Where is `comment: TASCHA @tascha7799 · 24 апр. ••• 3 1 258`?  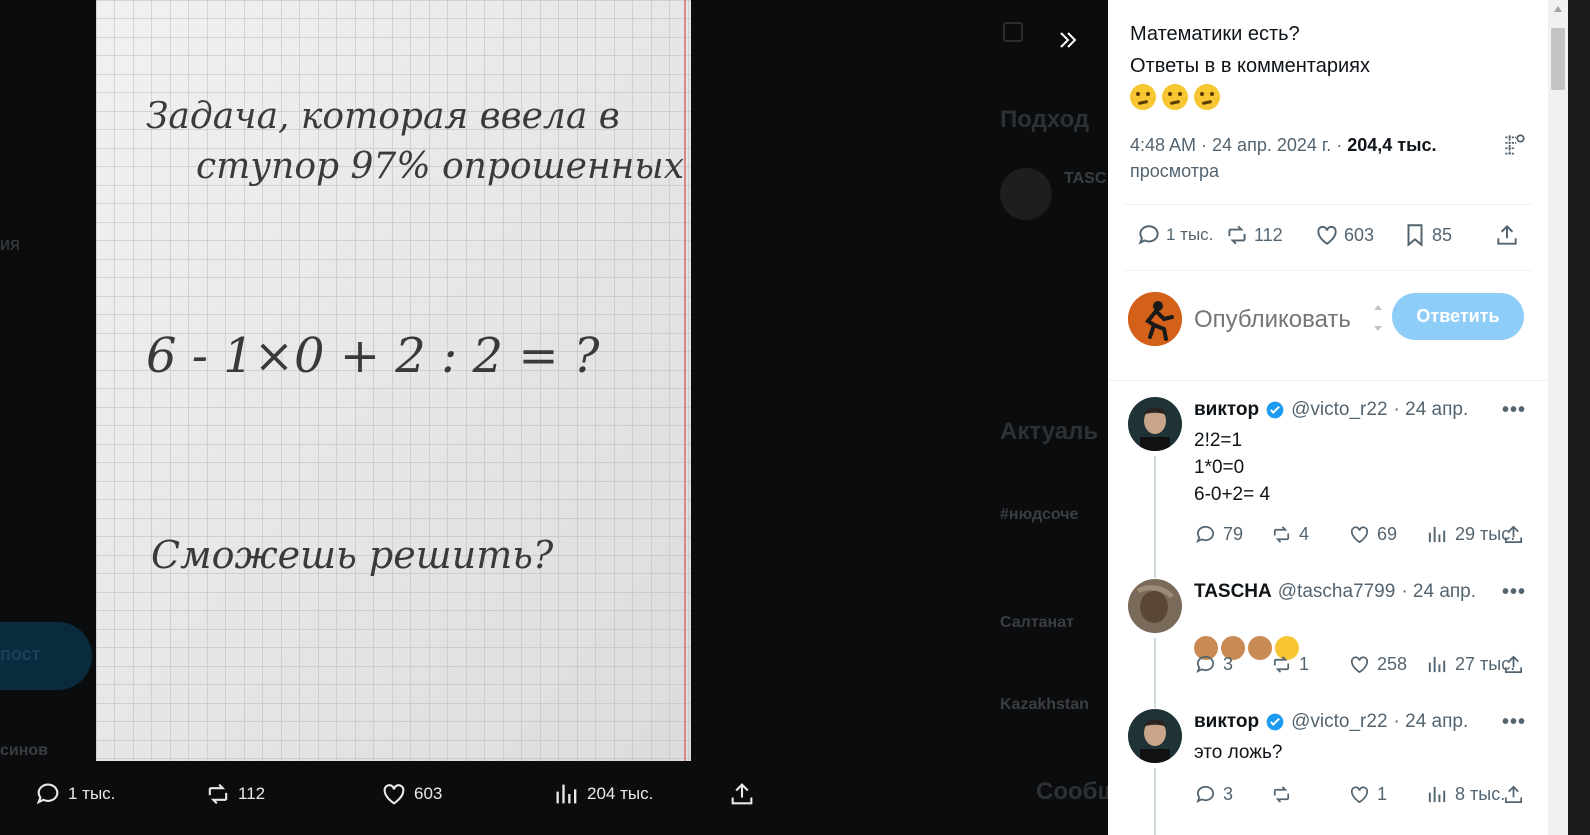
comment: TASCHA @tascha7799 · 24 апр. ••• 3 1 258 is located at coordinates (1330, 634).